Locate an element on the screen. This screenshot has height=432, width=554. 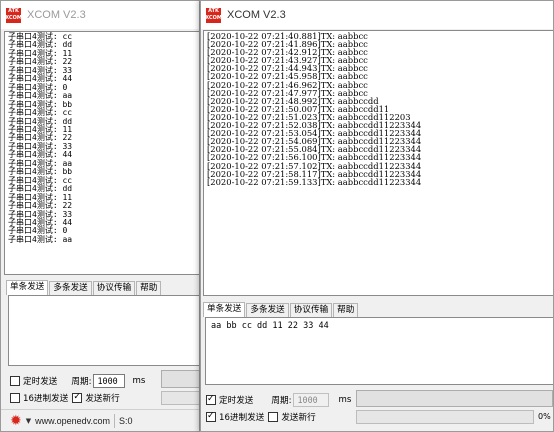
website-link: www.openedv.com is located at coordinates (72, 421).